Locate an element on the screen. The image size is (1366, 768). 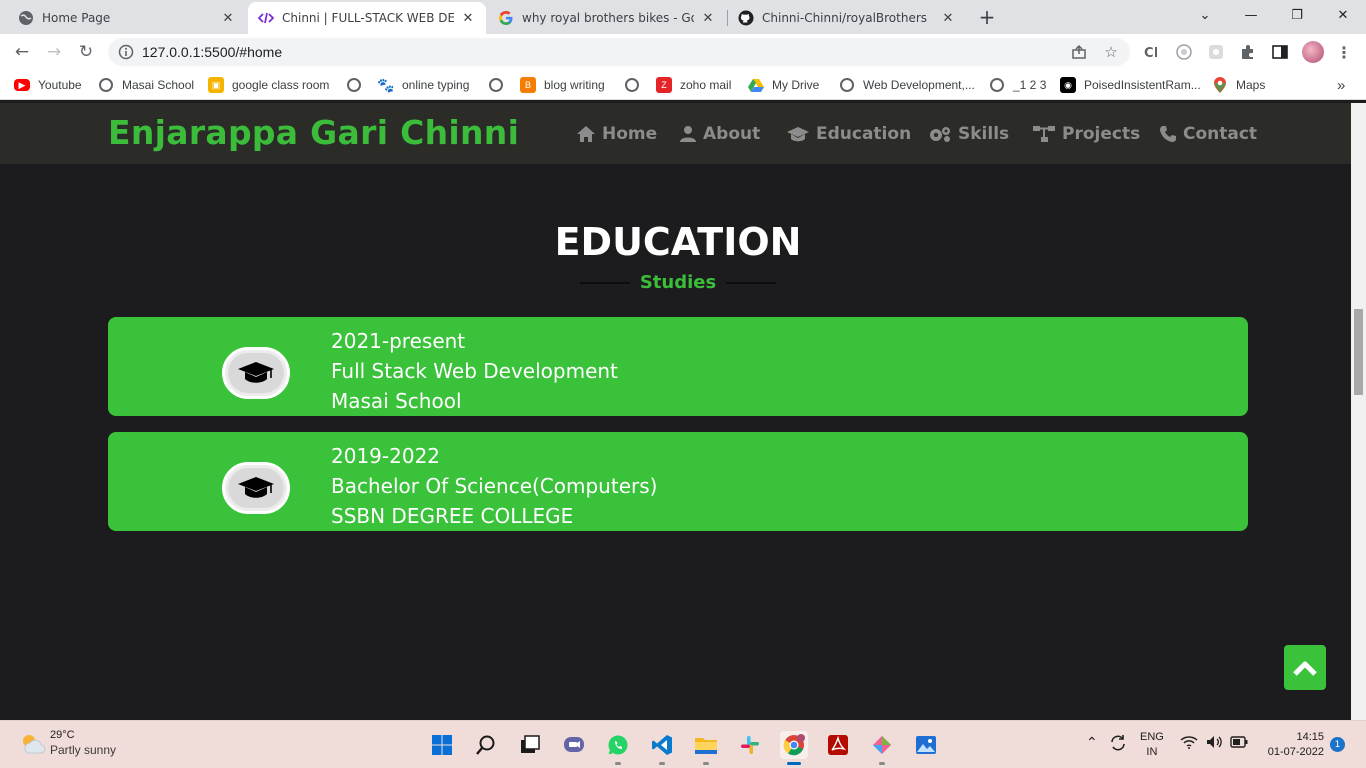
taskbar-search is located at coordinates (486, 745).